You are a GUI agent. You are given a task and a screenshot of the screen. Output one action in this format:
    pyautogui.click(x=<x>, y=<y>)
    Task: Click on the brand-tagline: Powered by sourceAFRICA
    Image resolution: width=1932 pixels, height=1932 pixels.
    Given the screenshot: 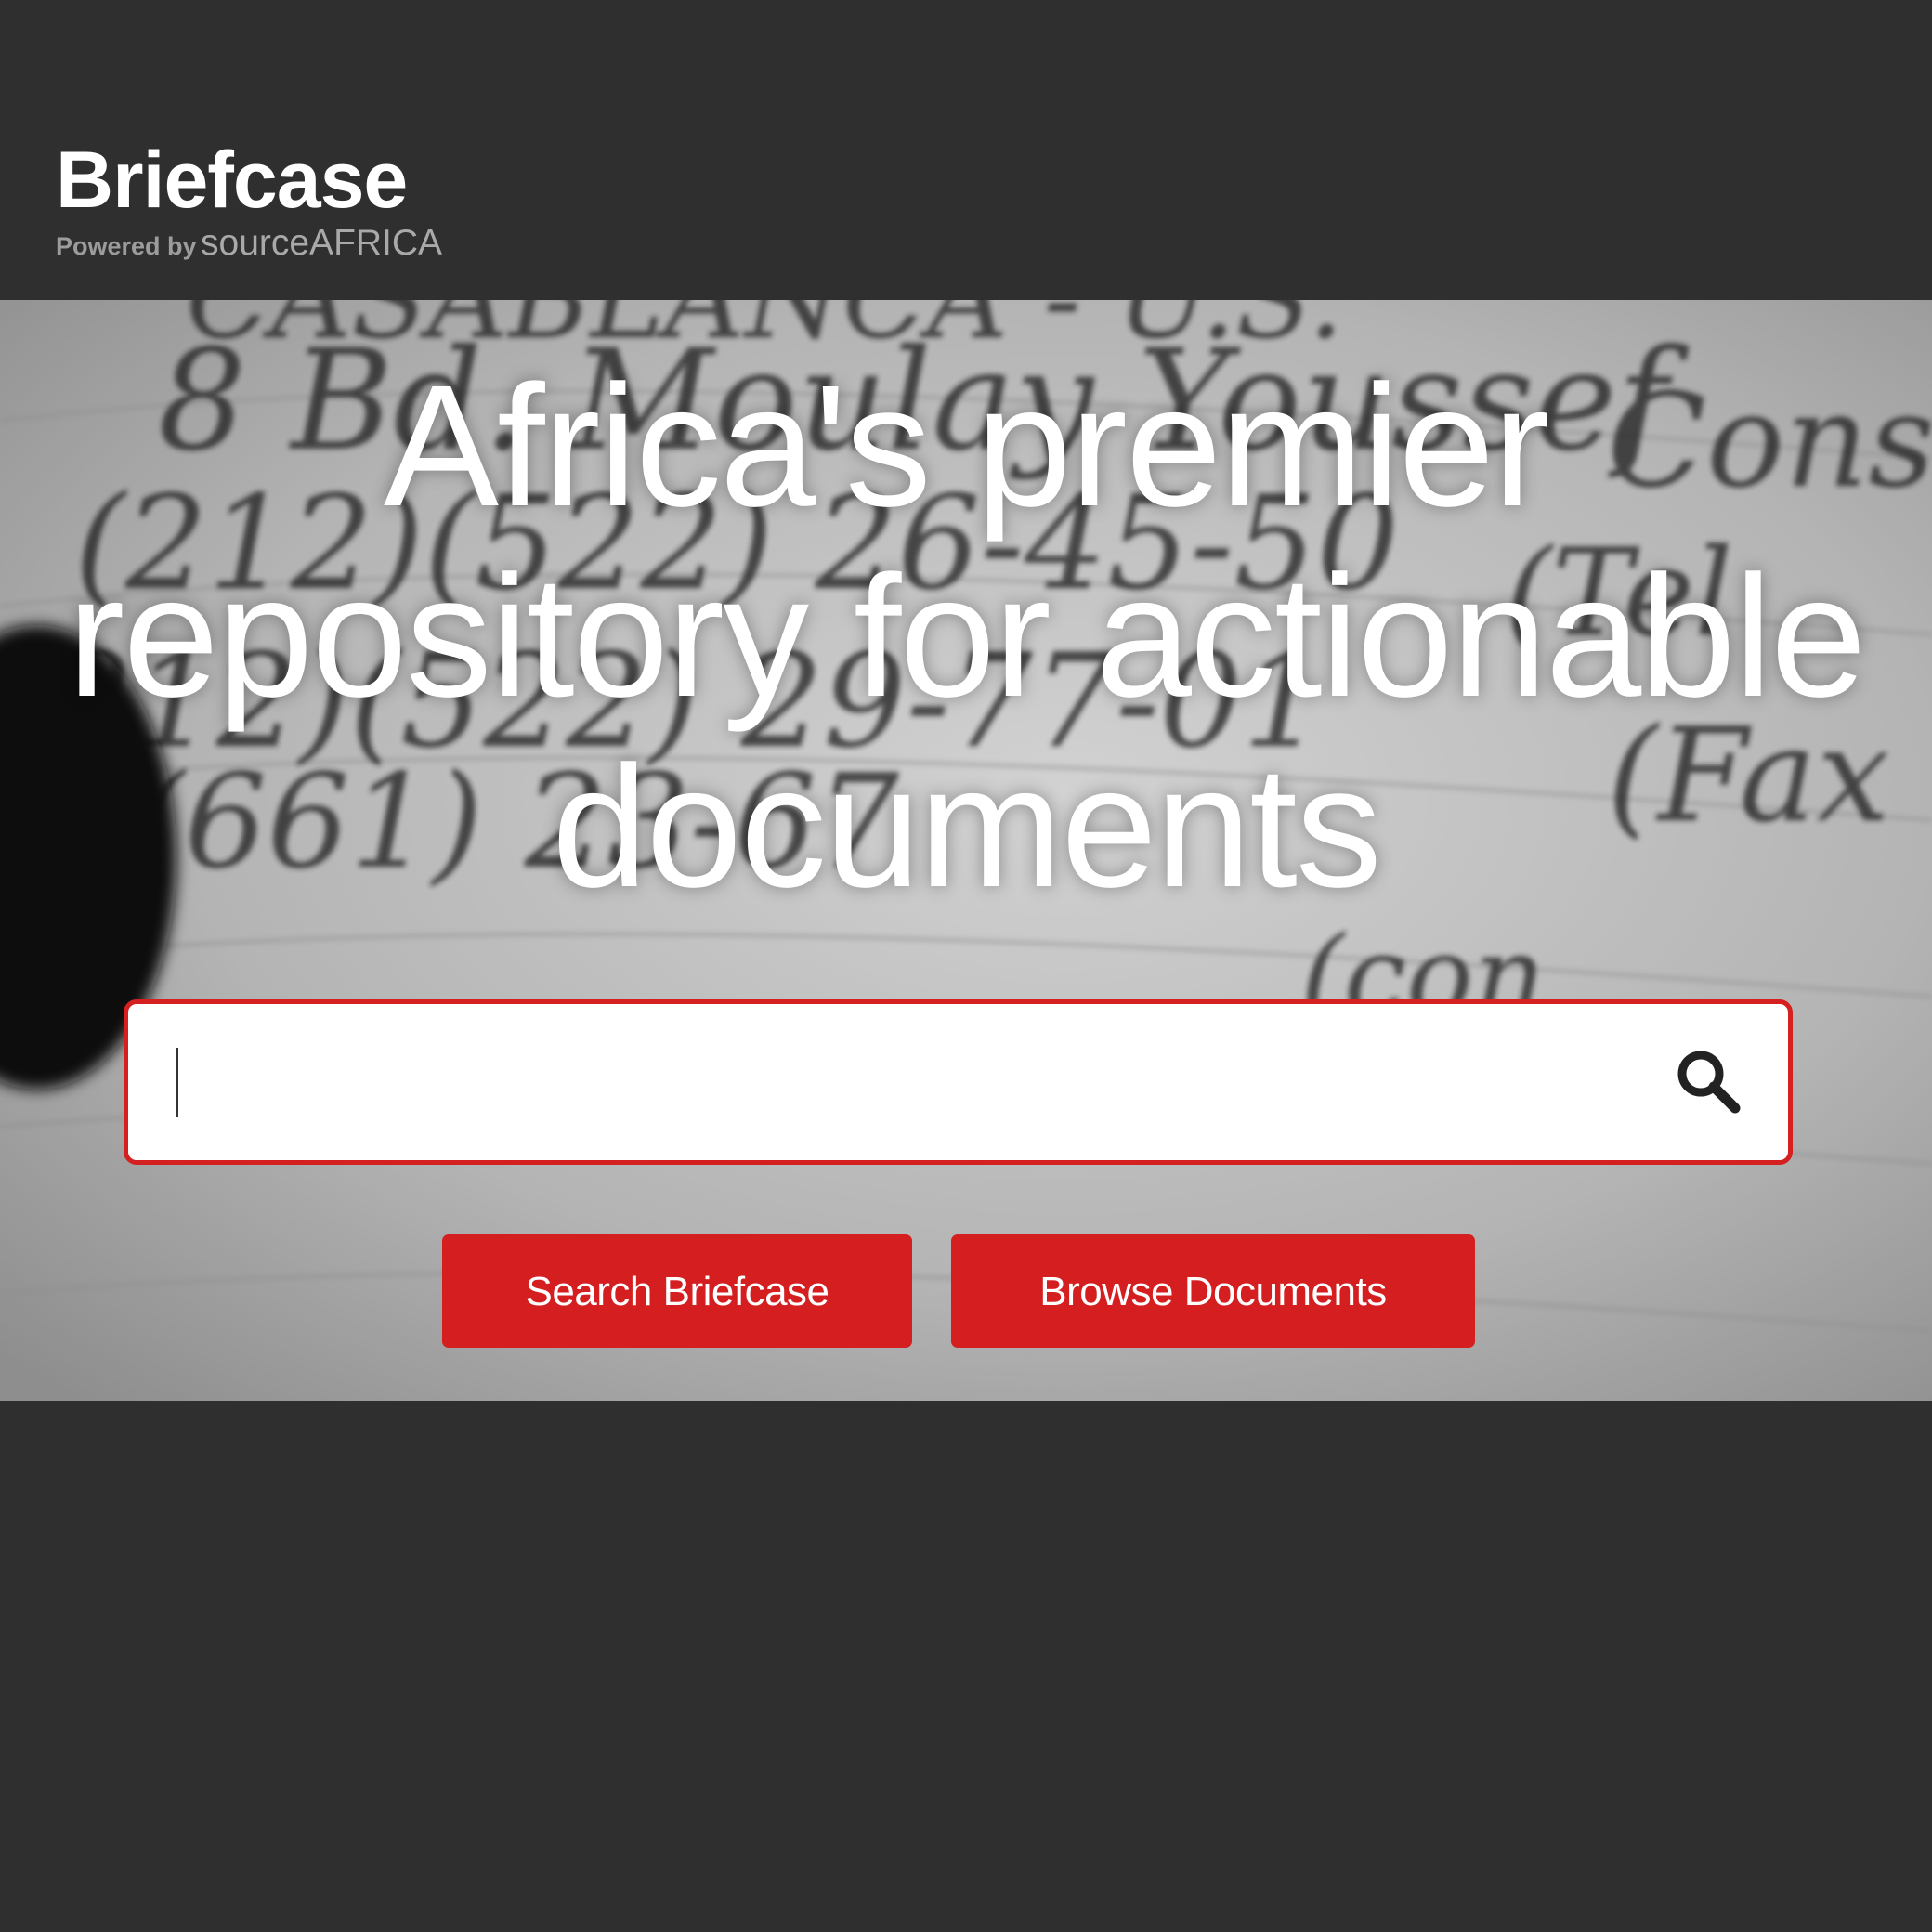 What is the action you would take?
    pyautogui.click(x=249, y=243)
    